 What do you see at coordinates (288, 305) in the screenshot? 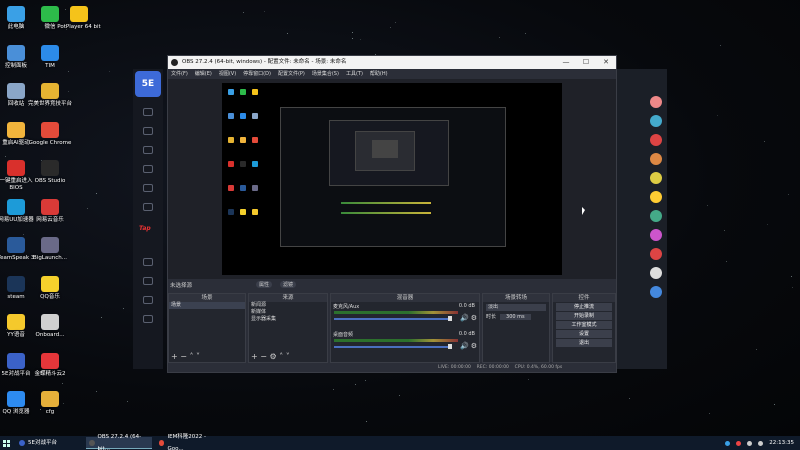
I see `source-item: 新闻源` at bounding box center [288, 305].